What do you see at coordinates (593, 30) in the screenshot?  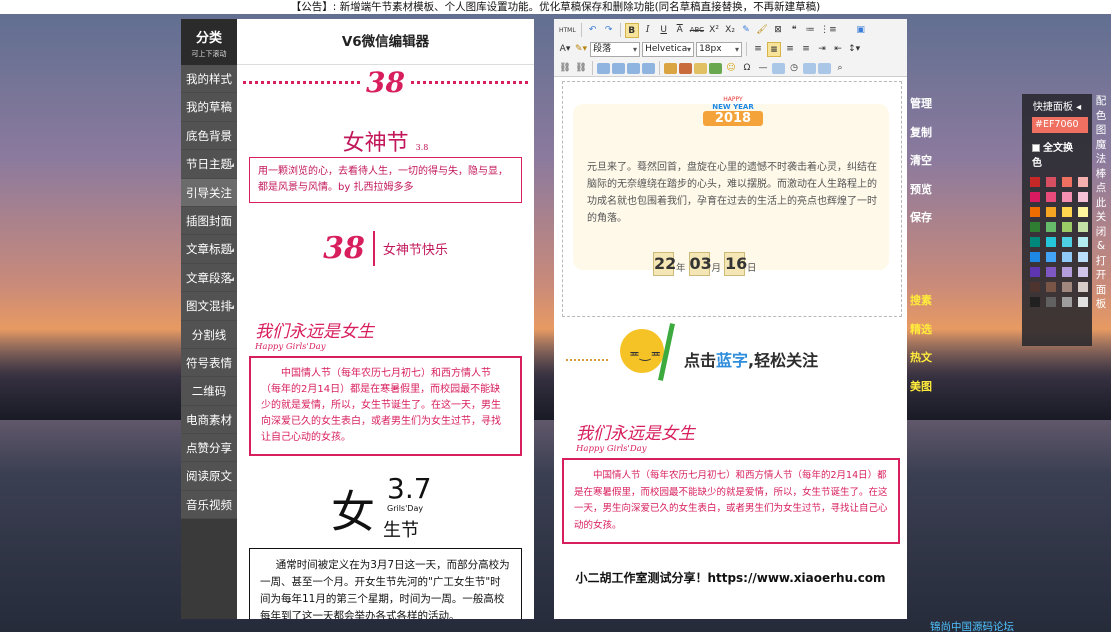 I see `undo-button: ↶` at bounding box center [593, 30].